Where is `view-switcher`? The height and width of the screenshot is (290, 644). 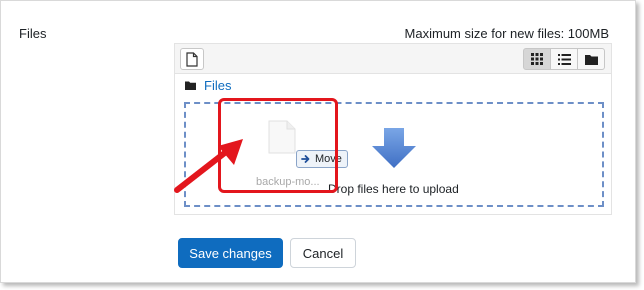 view-switcher is located at coordinates (564, 59).